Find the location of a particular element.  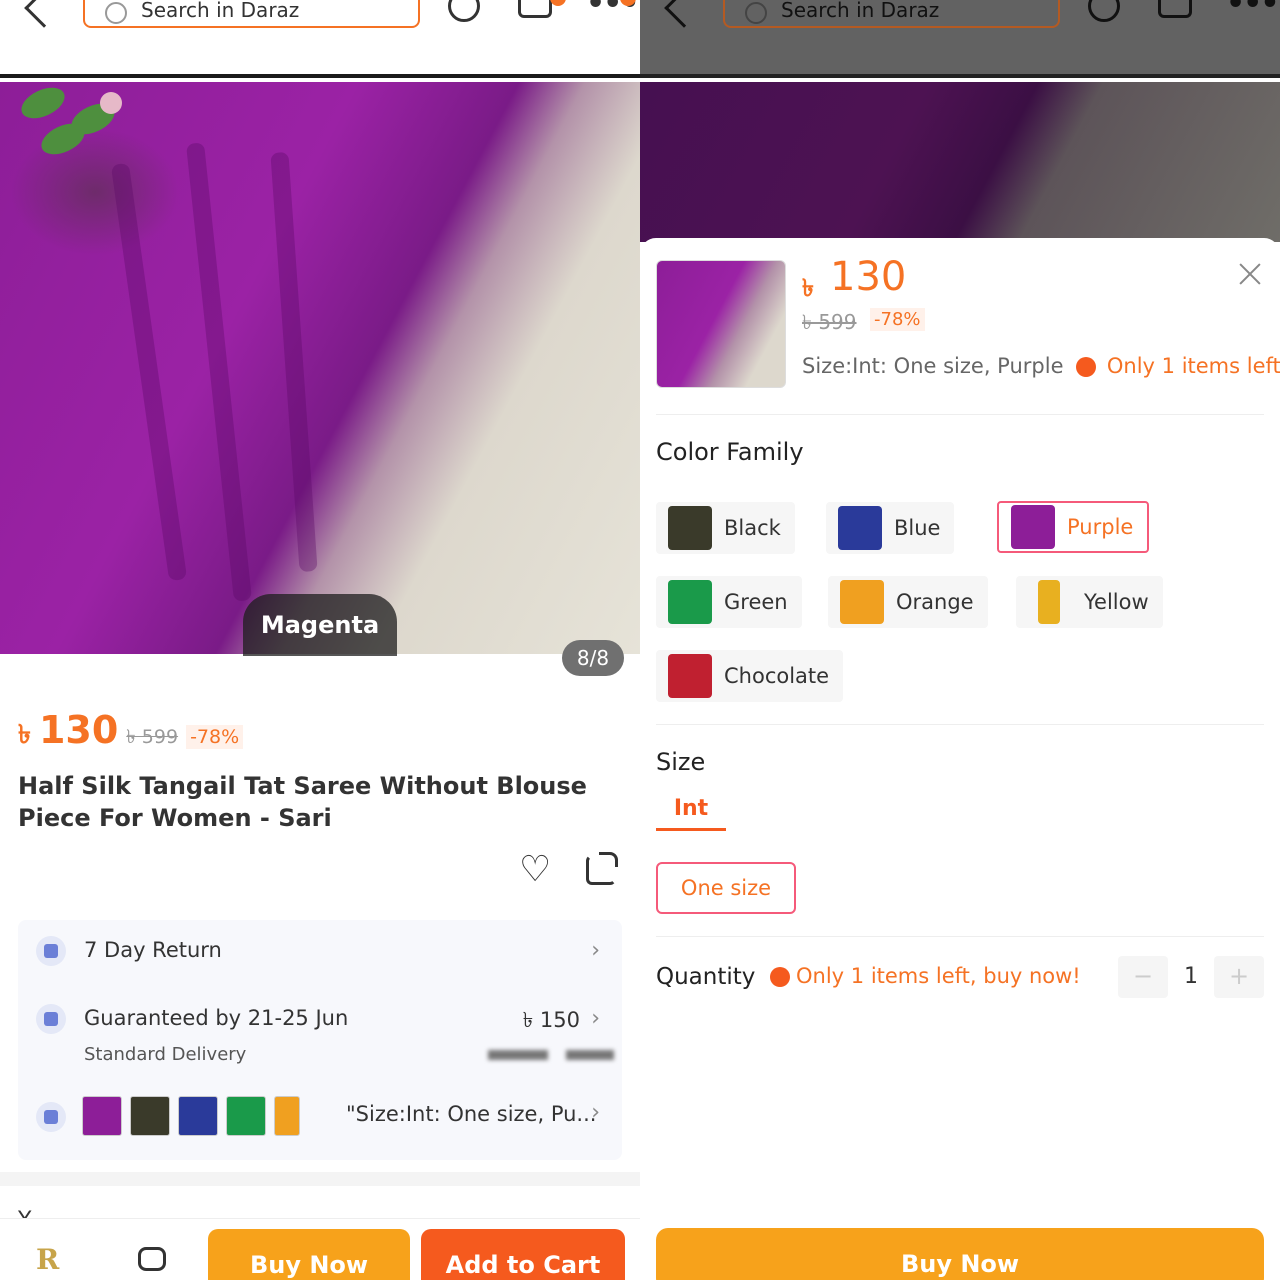

currency-symbol: ৳ is located at coordinates (24, 735).